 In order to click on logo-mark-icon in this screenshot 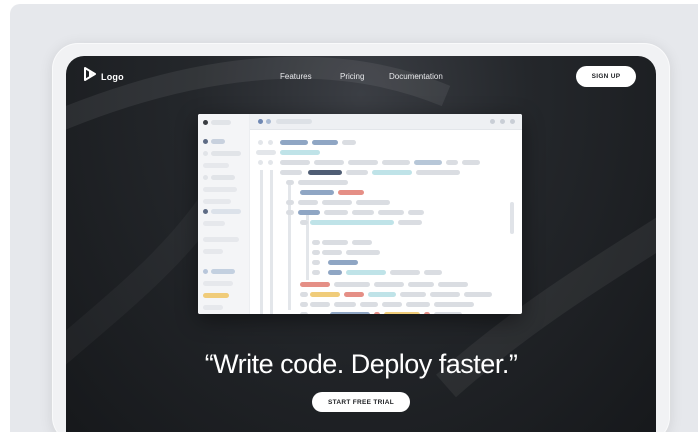, I will do `click(90, 76)`.